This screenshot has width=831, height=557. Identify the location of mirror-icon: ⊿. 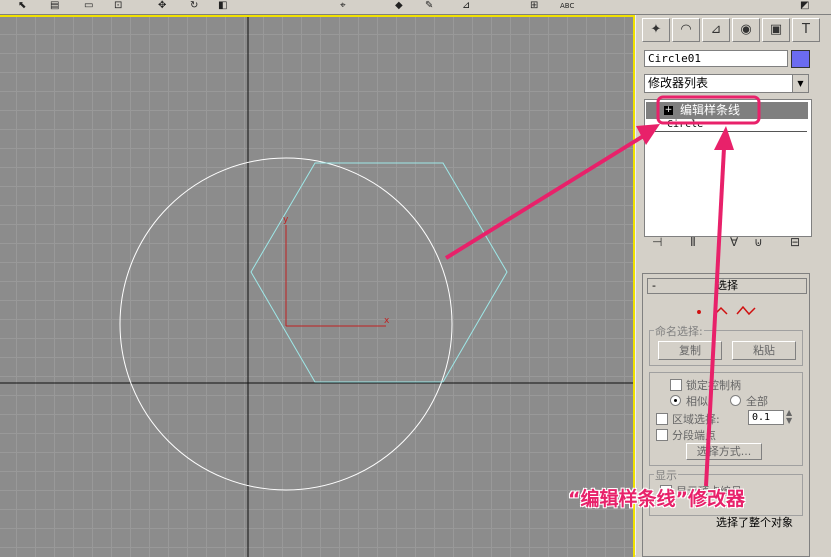
(466, 6).